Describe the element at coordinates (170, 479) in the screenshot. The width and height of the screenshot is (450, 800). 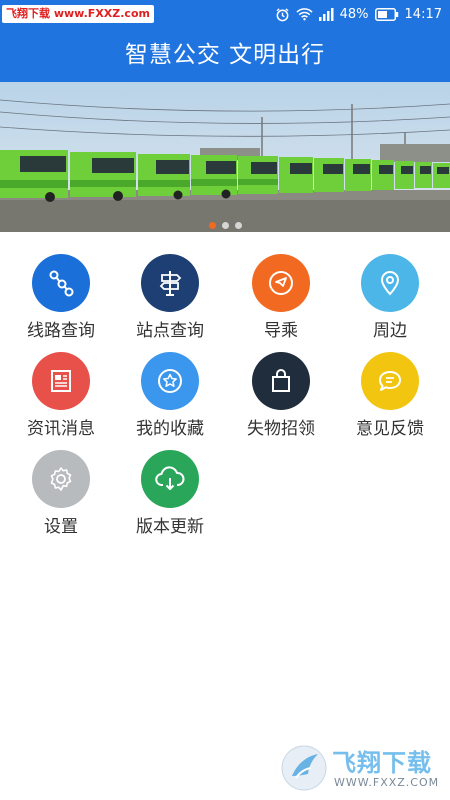
I see `cloud-download-icon` at that location.